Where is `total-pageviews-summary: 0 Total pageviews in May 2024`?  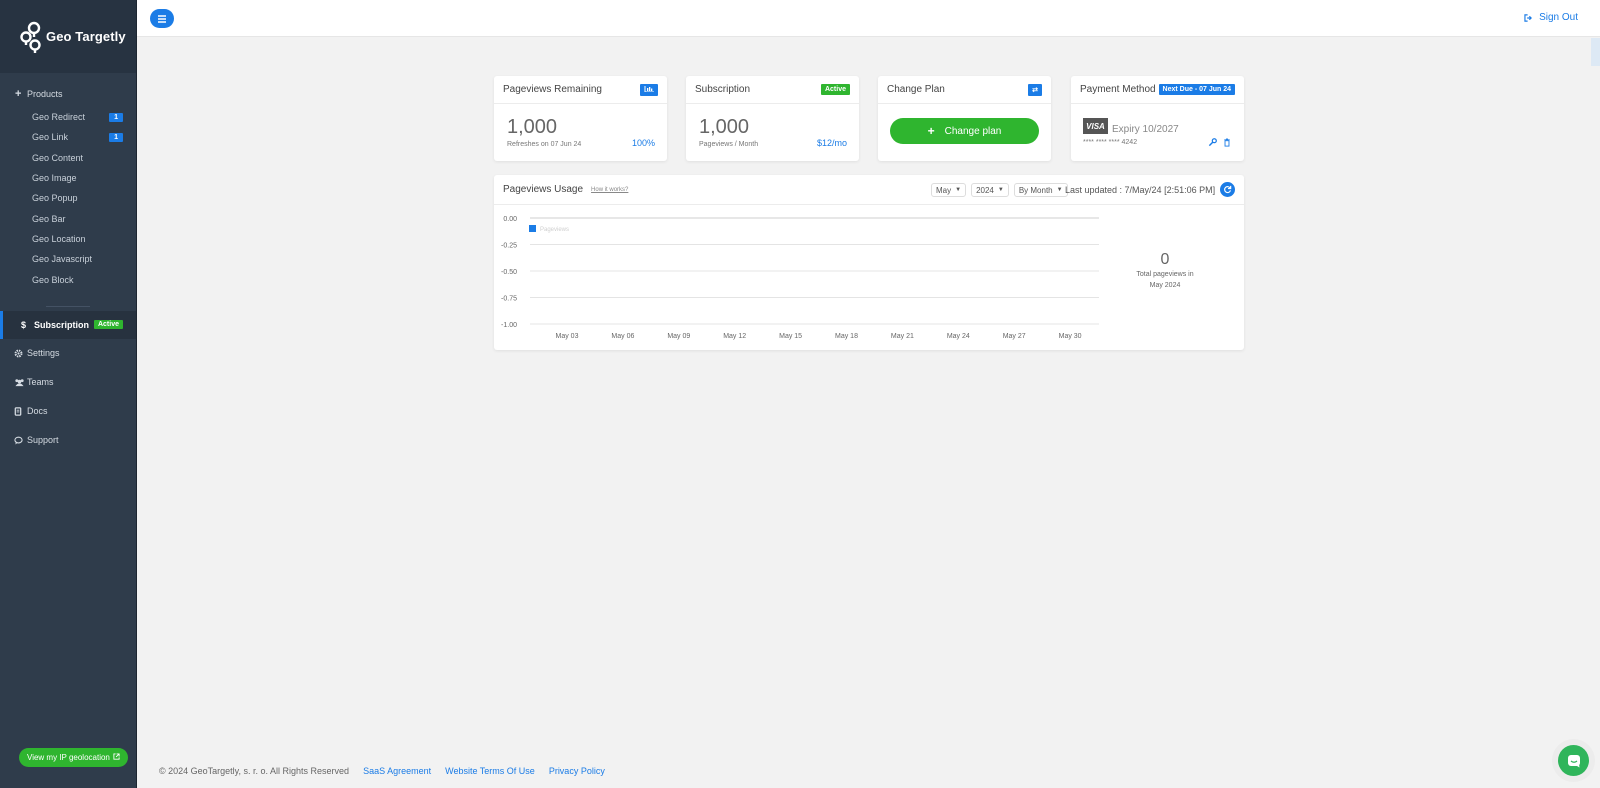 total-pageviews-summary: 0 Total pageviews in May 2024 is located at coordinates (1165, 271).